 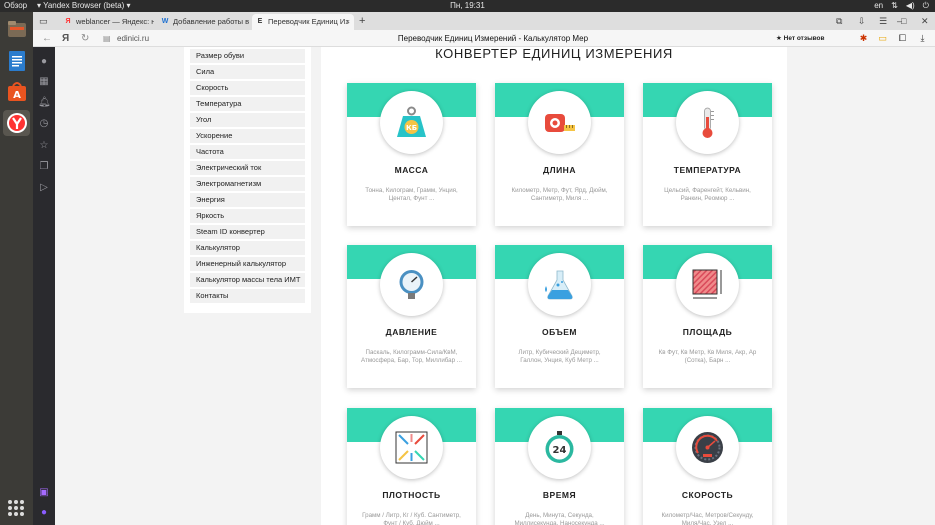 I want to click on system-tray: en ⇅ ◀) ⏻, so click(x=901, y=6).